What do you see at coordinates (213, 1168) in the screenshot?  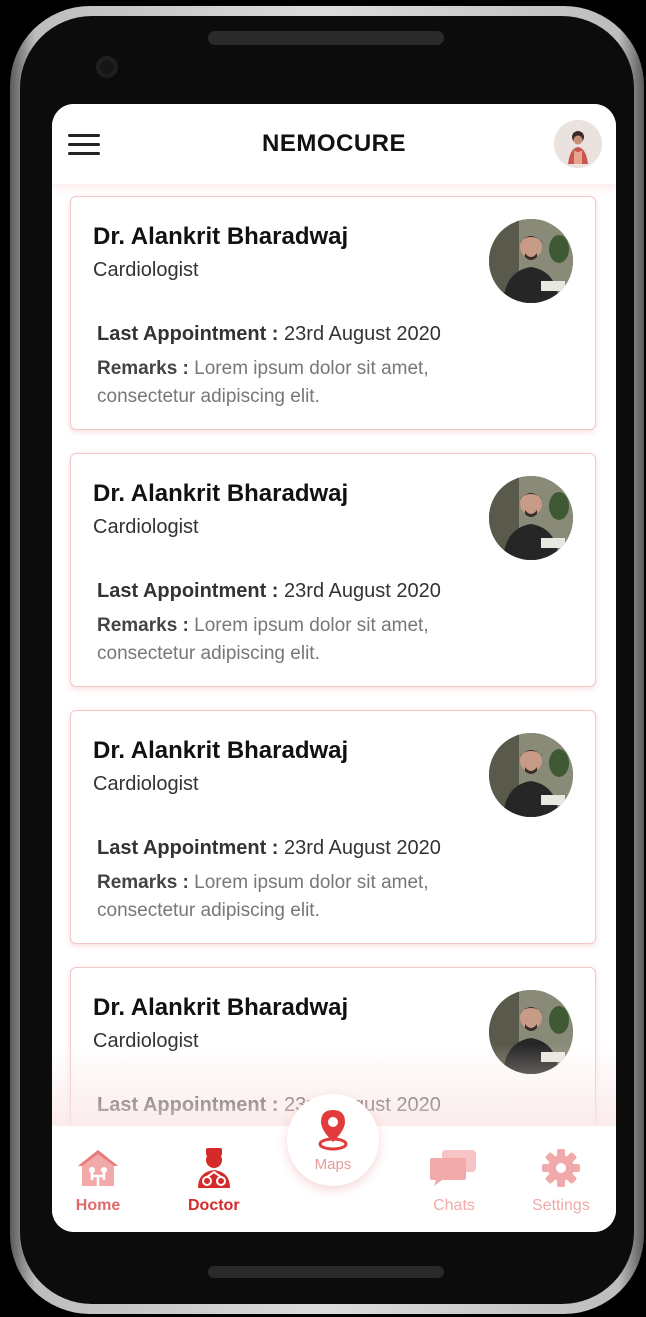 I see `doctor-icon` at bounding box center [213, 1168].